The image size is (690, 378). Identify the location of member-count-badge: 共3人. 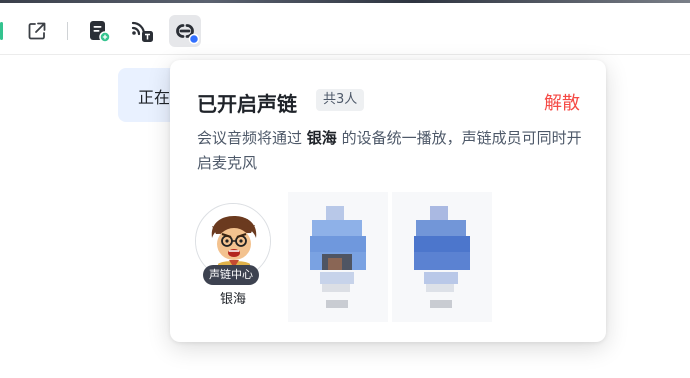
(340, 100).